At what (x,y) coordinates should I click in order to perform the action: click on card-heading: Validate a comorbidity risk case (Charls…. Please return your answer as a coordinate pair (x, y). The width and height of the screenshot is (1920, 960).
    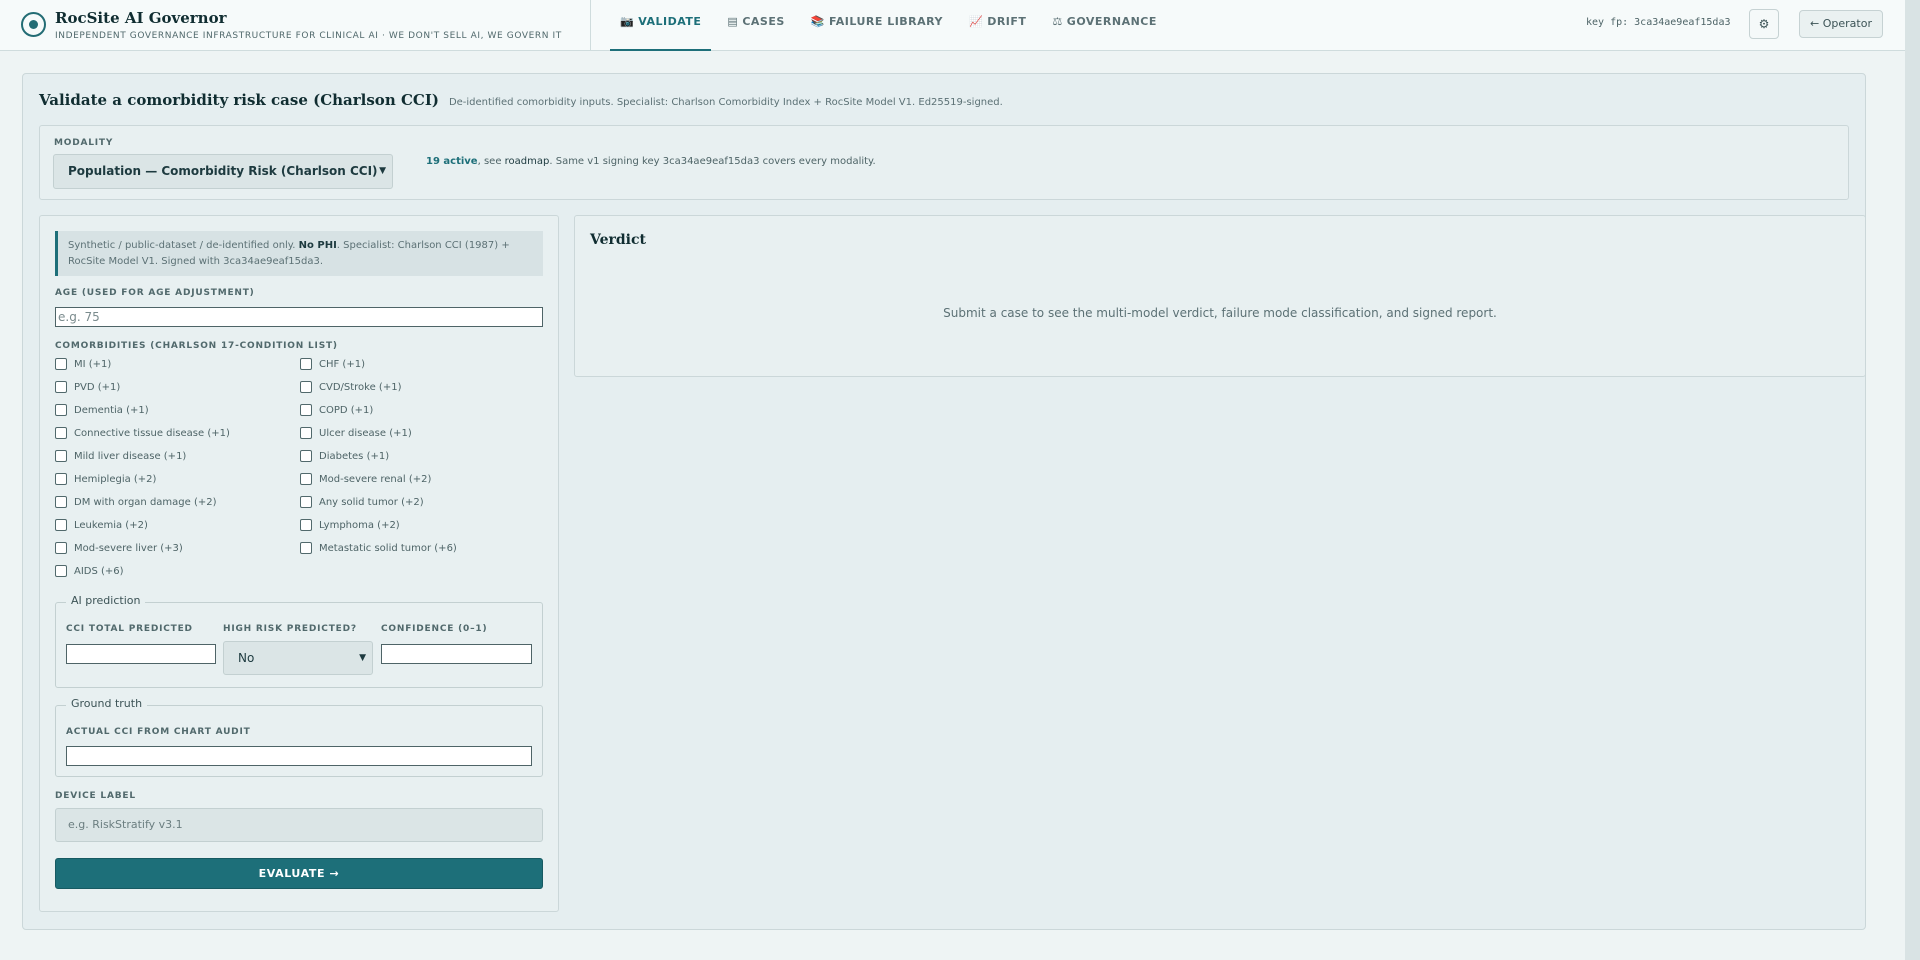
    Looking at the image, I should click on (521, 100).